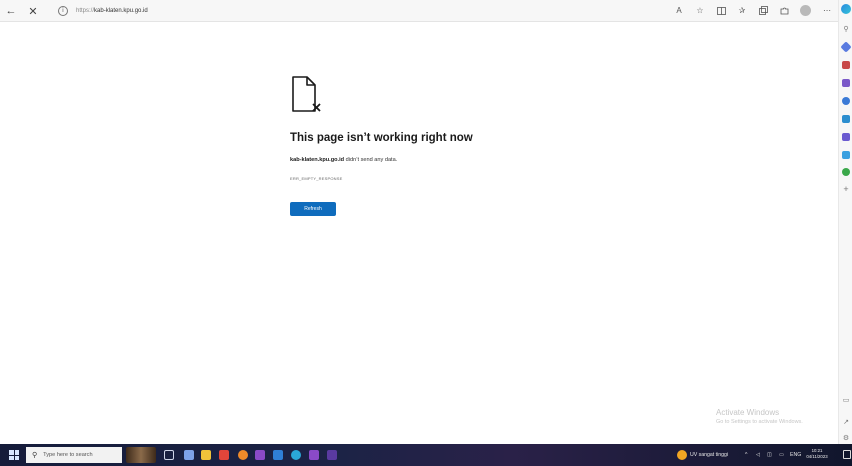 This screenshot has width=852, height=466. Describe the element at coordinates (805, 10) in the screenshot. I see `profile-icon` at that location.